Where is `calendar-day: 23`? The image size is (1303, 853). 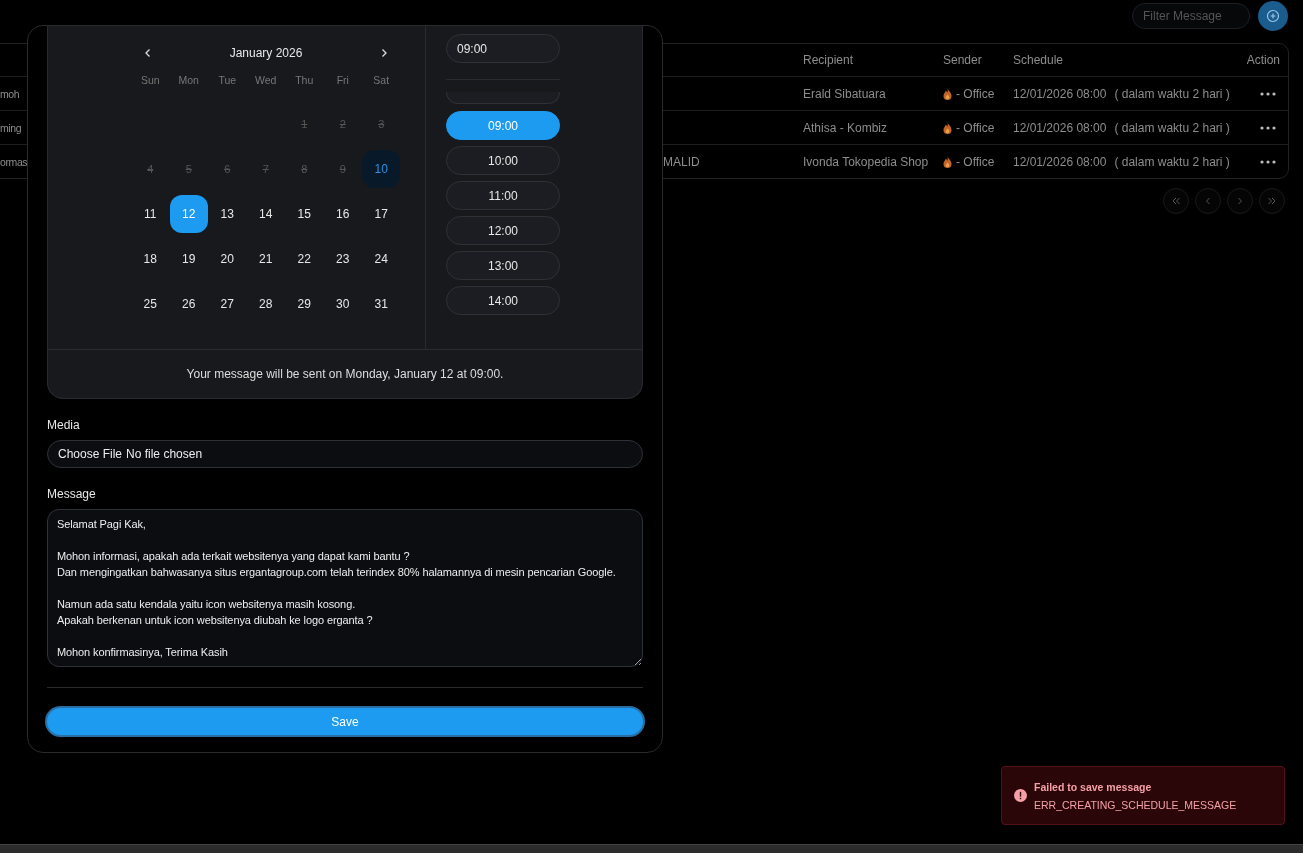 calendar-day: 23 is located at coordinates (342, 258).